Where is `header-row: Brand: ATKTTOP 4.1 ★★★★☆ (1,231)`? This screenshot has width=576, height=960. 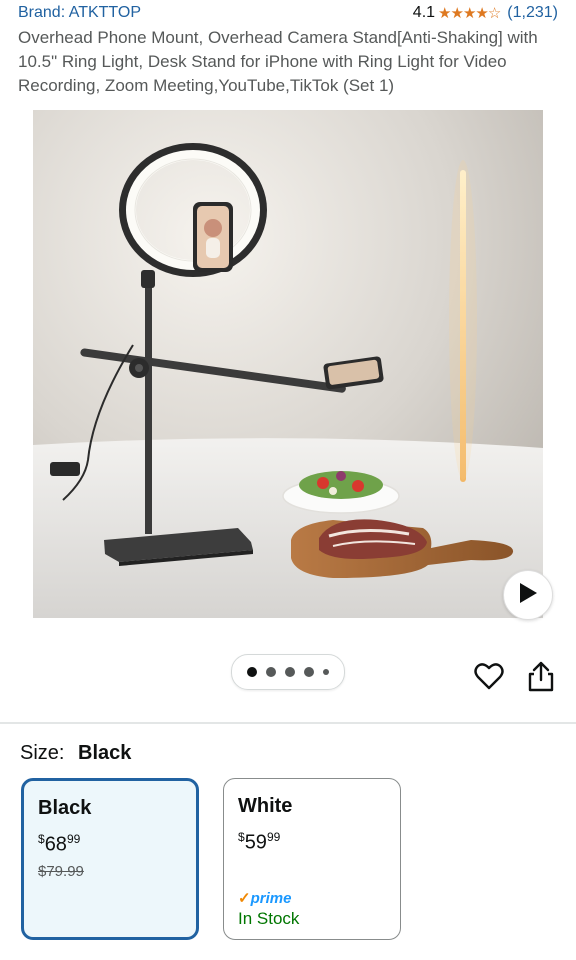 header-row: Brand: ATKTTOP 4.1 ★★★★☆ (1,231) is located at coordinates (288, 13).